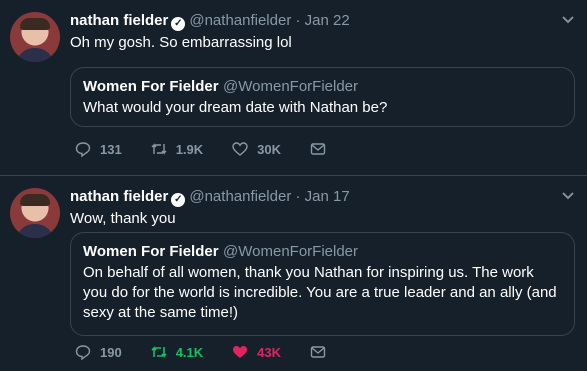 The image size is (587, 371). What do you see at coordinates (98, 352) in the screenshot?
I see `reply-button: 190` at bounding box center [98, 352].